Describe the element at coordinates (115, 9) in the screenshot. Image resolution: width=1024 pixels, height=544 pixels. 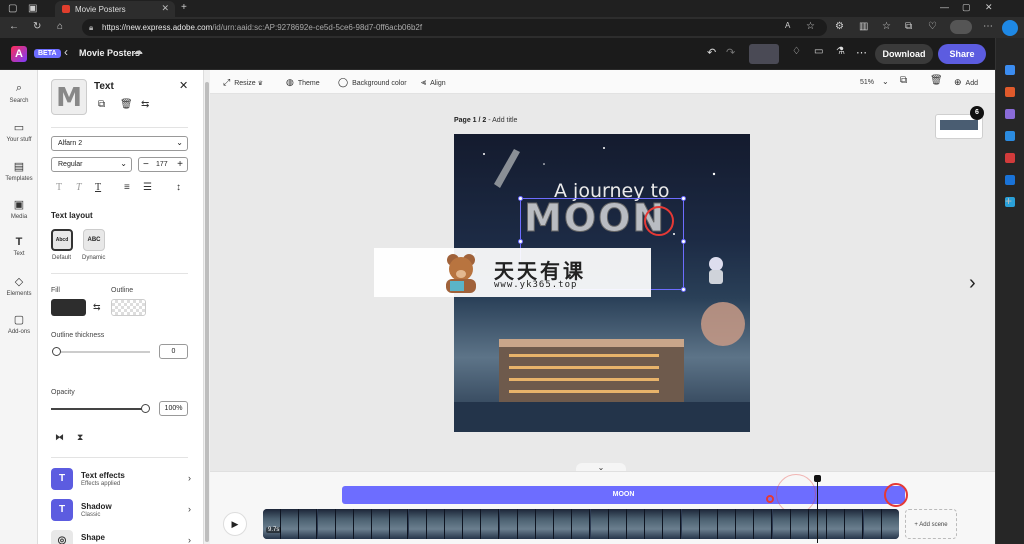
I see `browser-tab: Movie Posters ✕` at that location.